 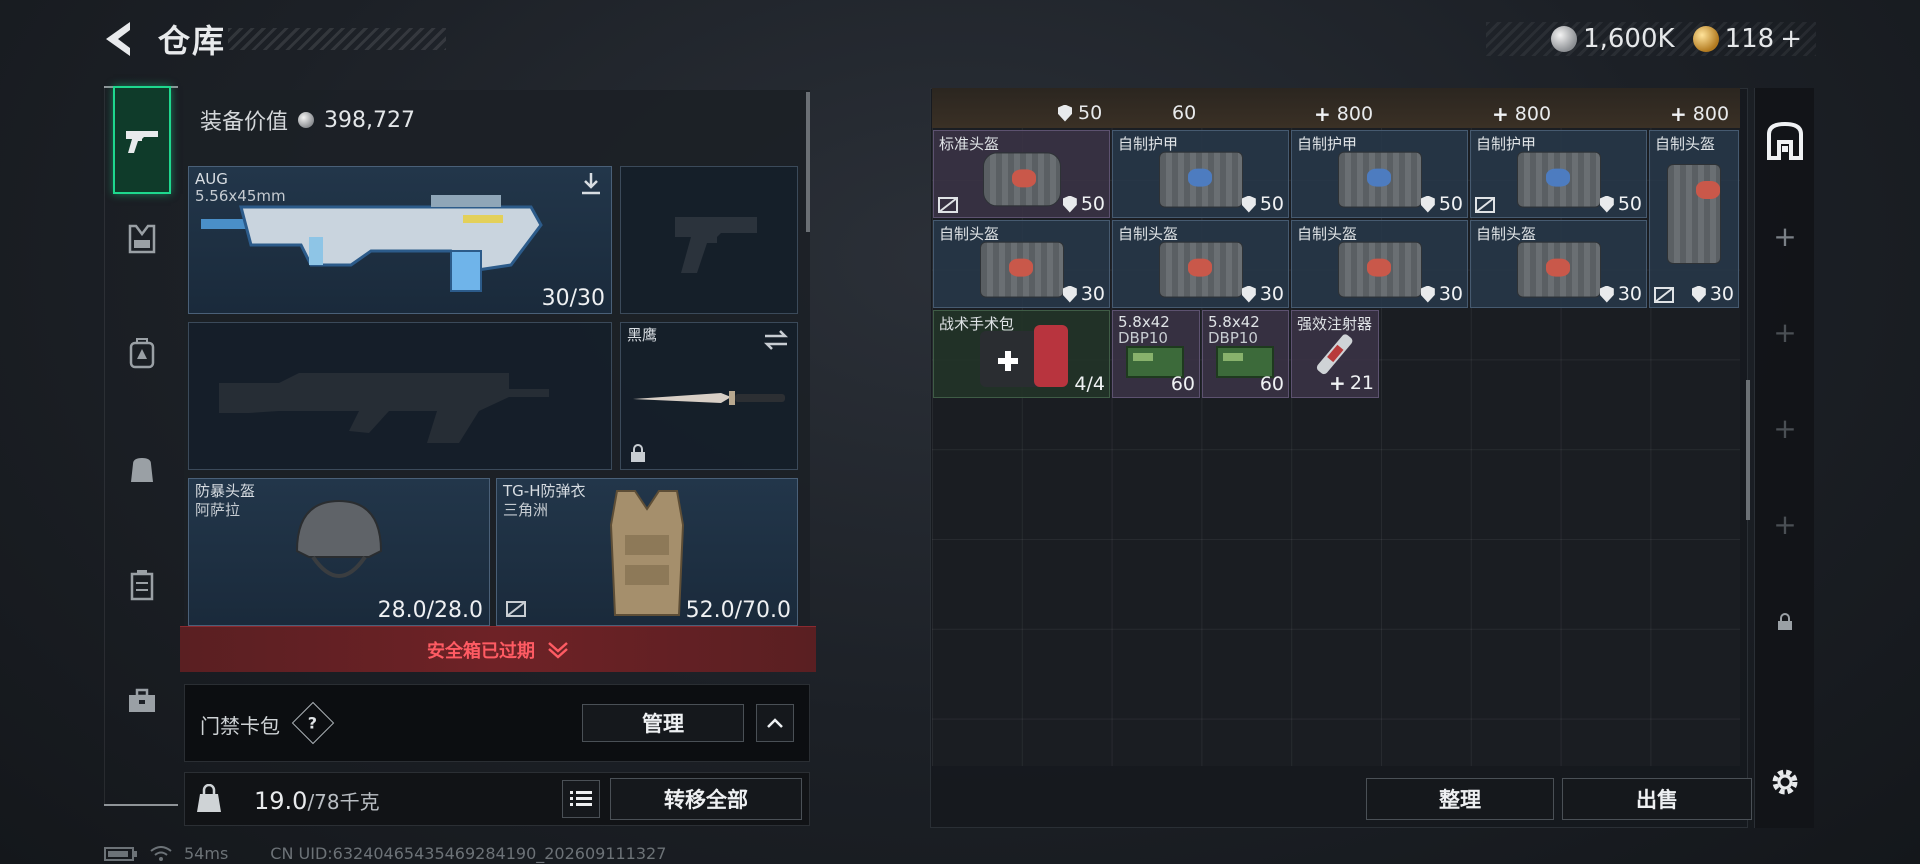 I want to click on row0-value-5: +800, so click(x=1700, y=114).